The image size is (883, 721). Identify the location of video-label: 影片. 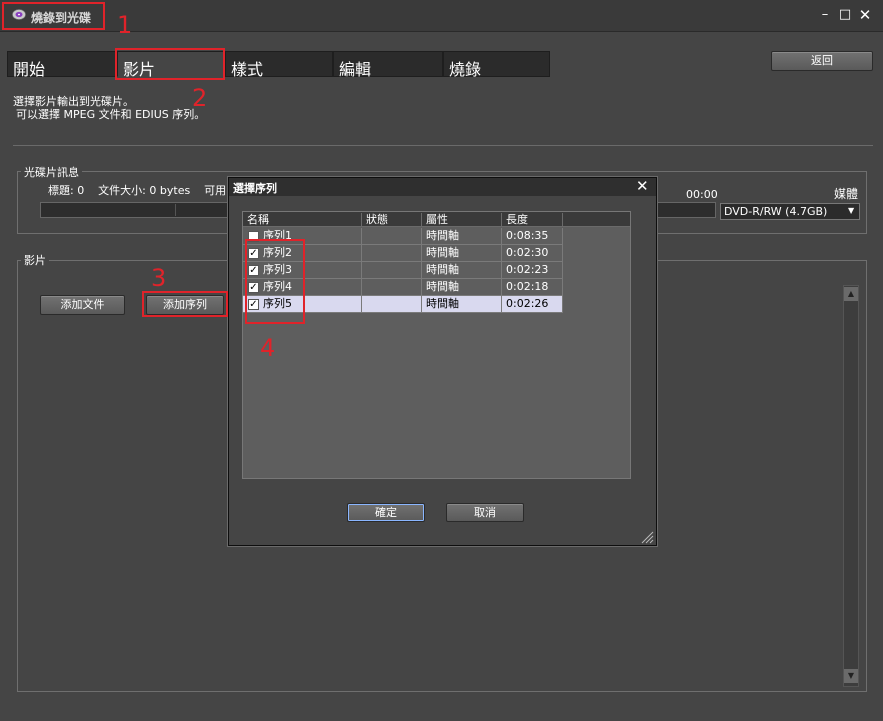
(35, 260).